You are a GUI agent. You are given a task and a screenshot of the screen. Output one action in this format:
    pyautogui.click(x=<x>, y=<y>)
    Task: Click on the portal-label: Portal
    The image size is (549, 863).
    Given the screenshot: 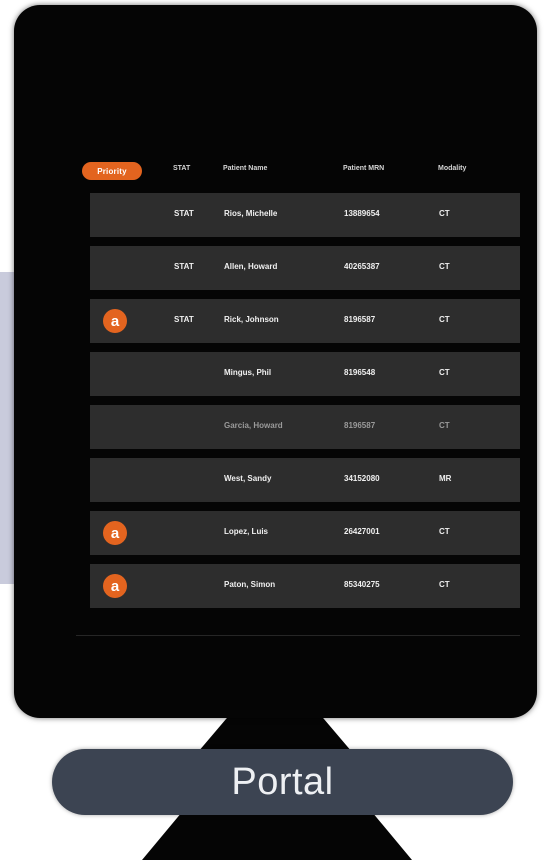 What is the action you would take?
    pyautogui.click(x=282, y=781)
    